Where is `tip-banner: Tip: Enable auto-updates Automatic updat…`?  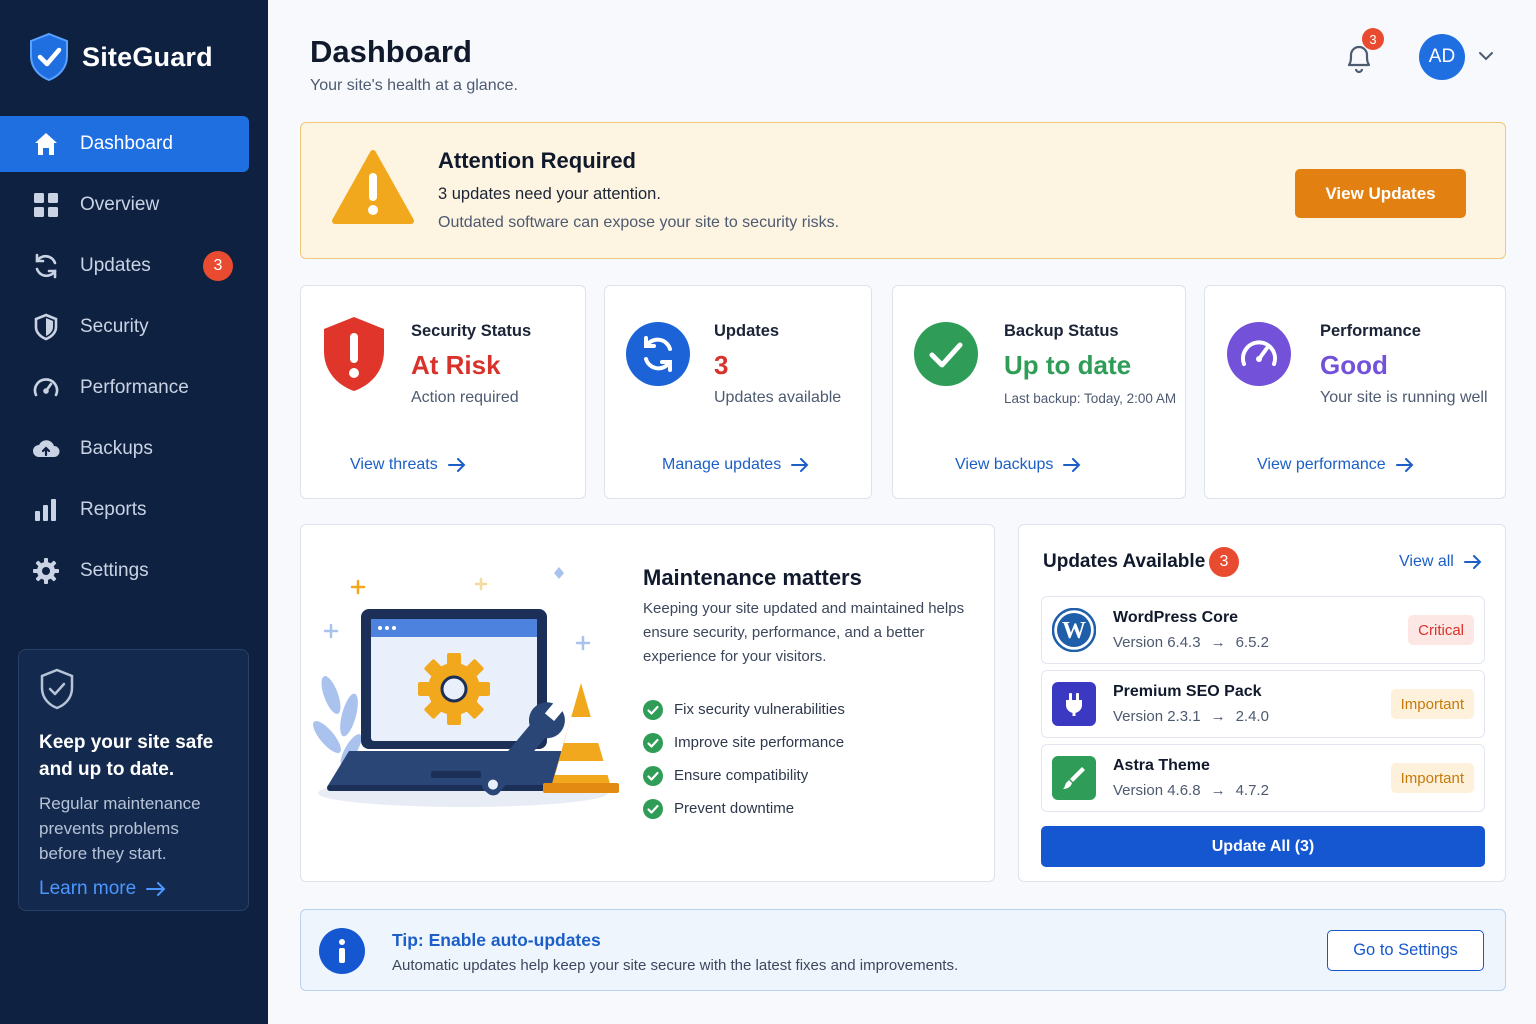 tip-banner: Tip: Enable auto-updates Automatic updat… is located at coordinates (903, 950).